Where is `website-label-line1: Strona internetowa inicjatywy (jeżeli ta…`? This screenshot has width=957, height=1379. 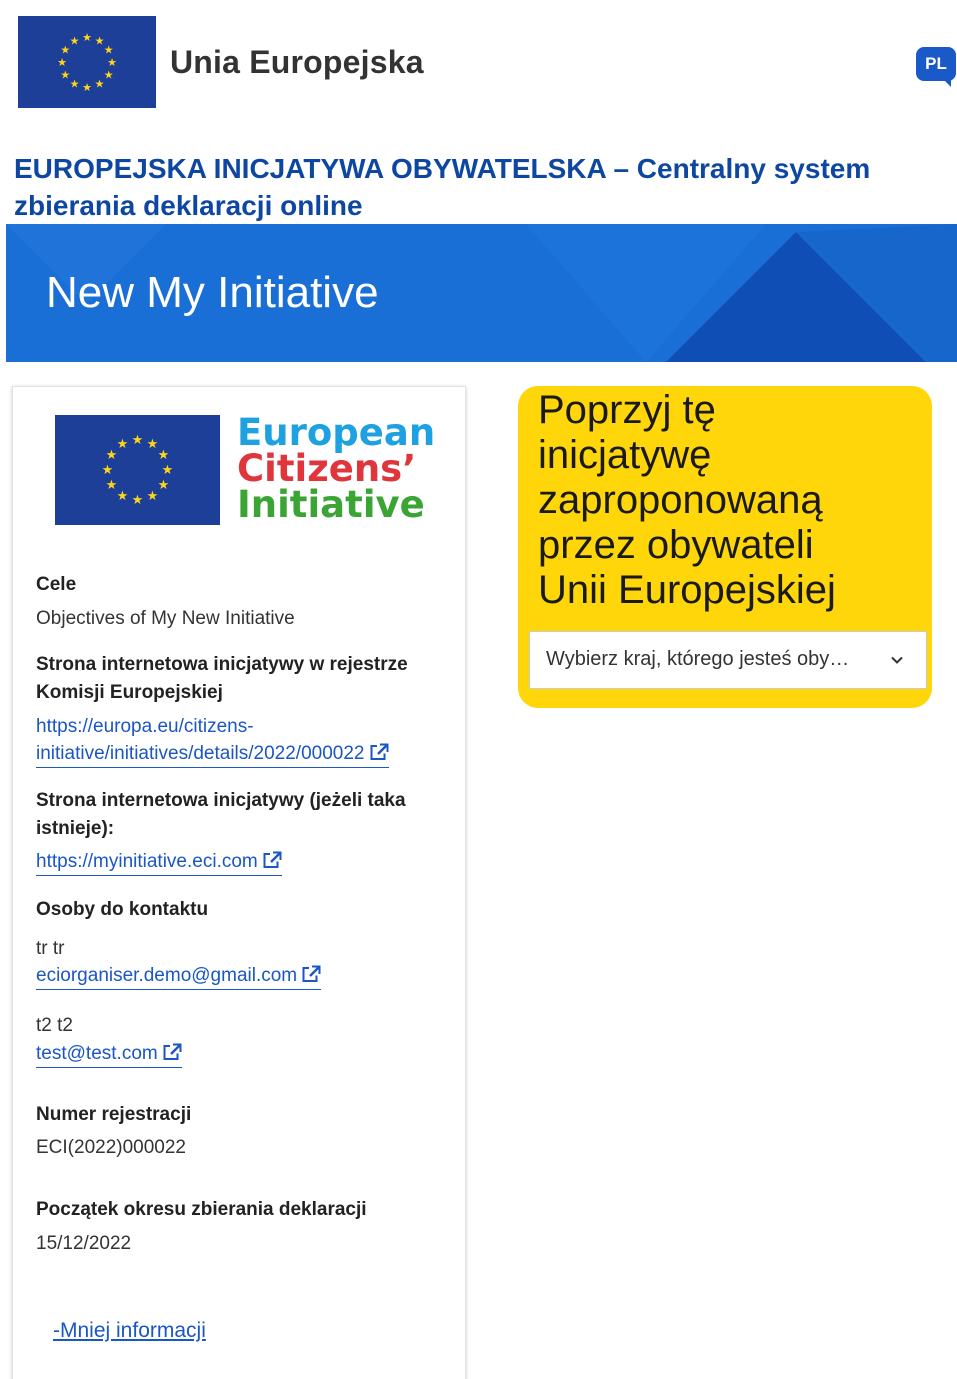
website-label-line1: Strona internetowa inicjatywy (jeżeli ta… is located at coordinates (221, 800).